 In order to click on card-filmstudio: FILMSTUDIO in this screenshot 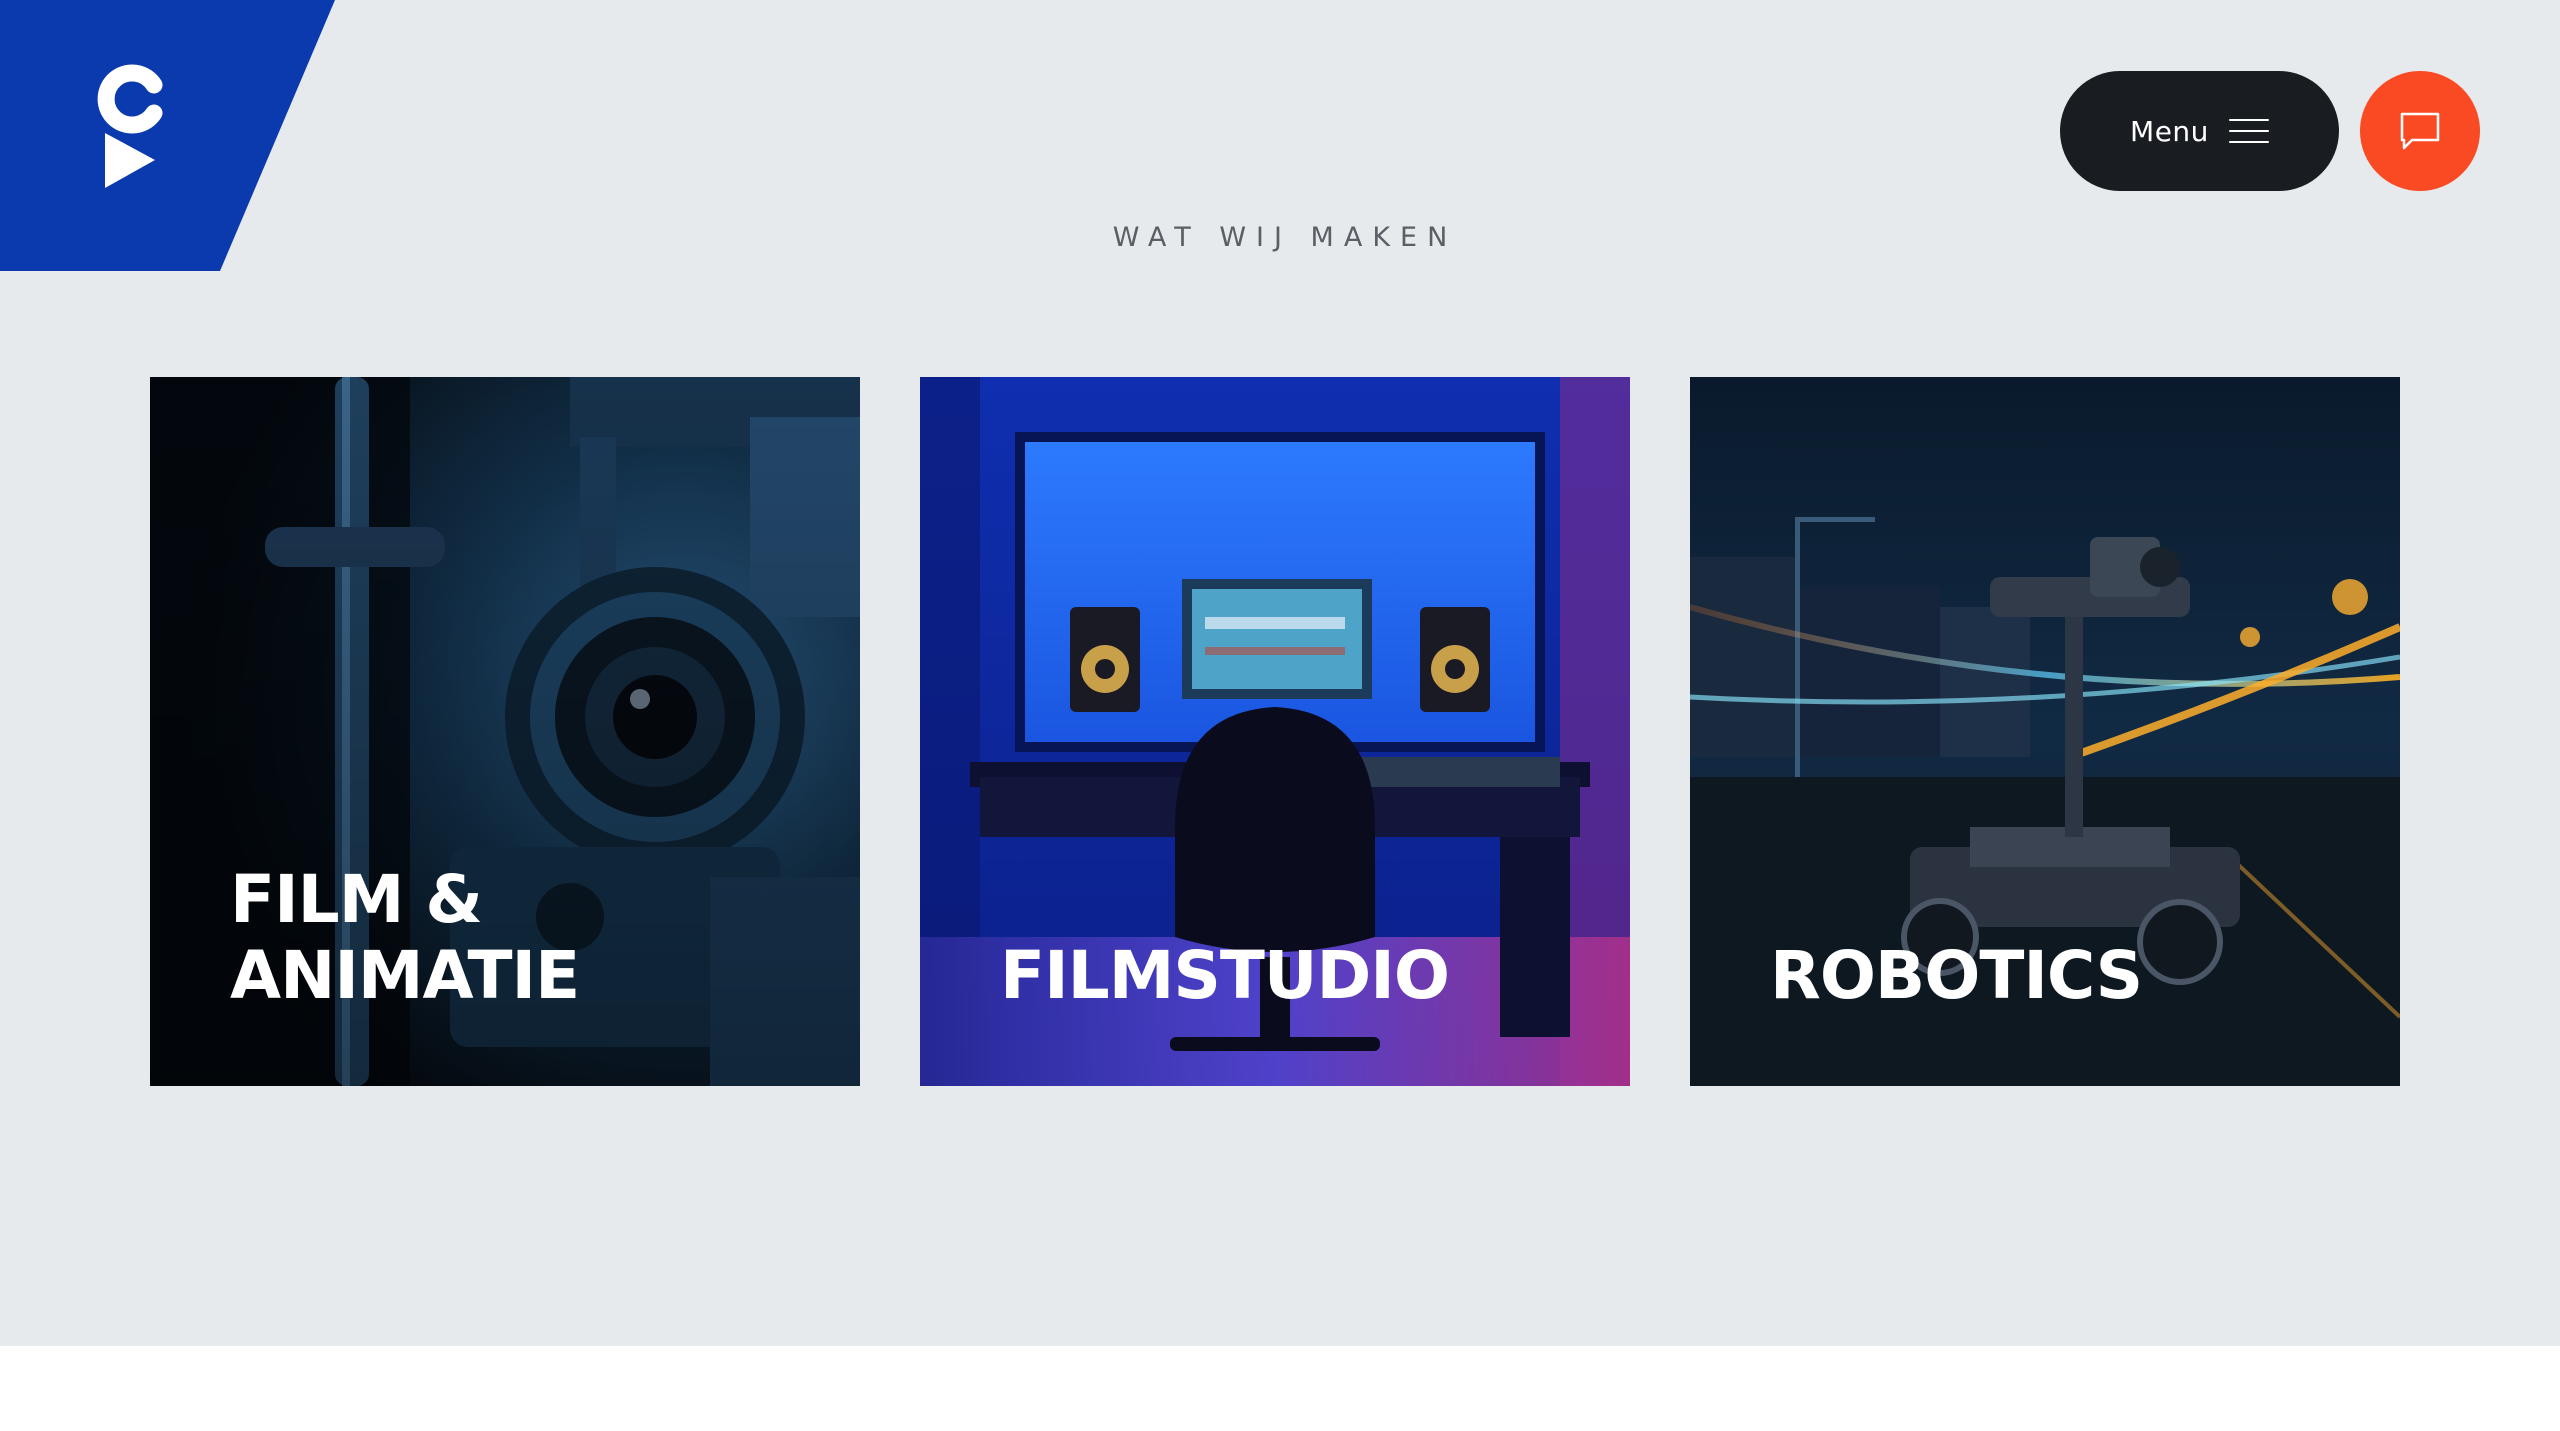, I will do `click(1275, 731)`.